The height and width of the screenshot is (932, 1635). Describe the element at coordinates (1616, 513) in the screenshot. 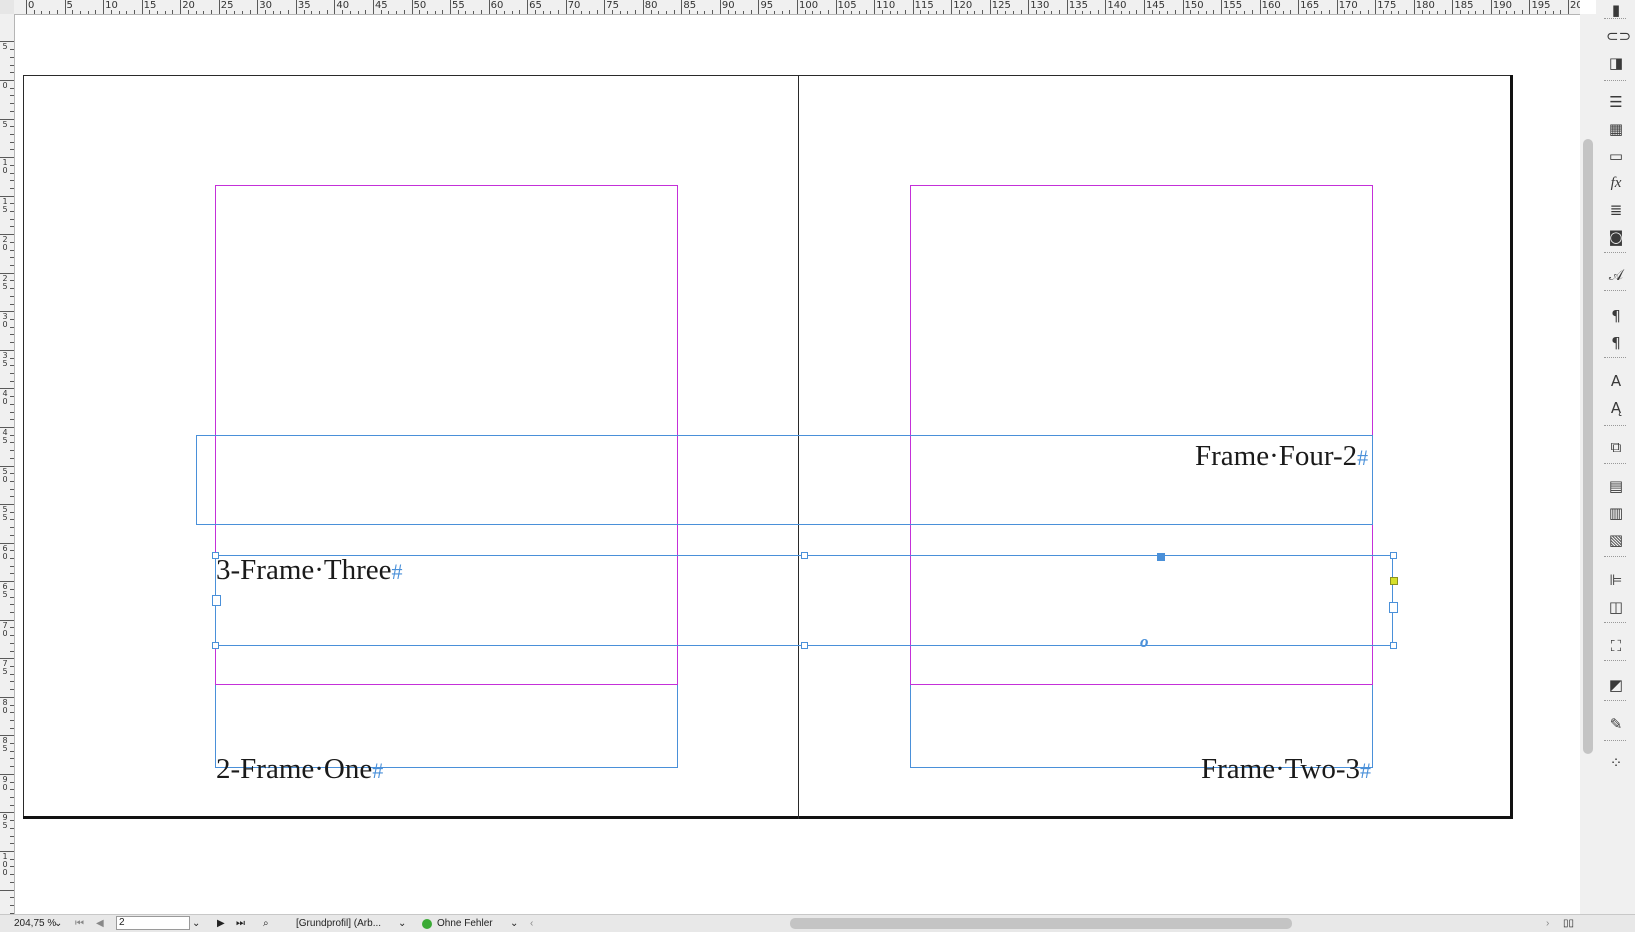

I see `table-styles-icon: ▥` at that location.